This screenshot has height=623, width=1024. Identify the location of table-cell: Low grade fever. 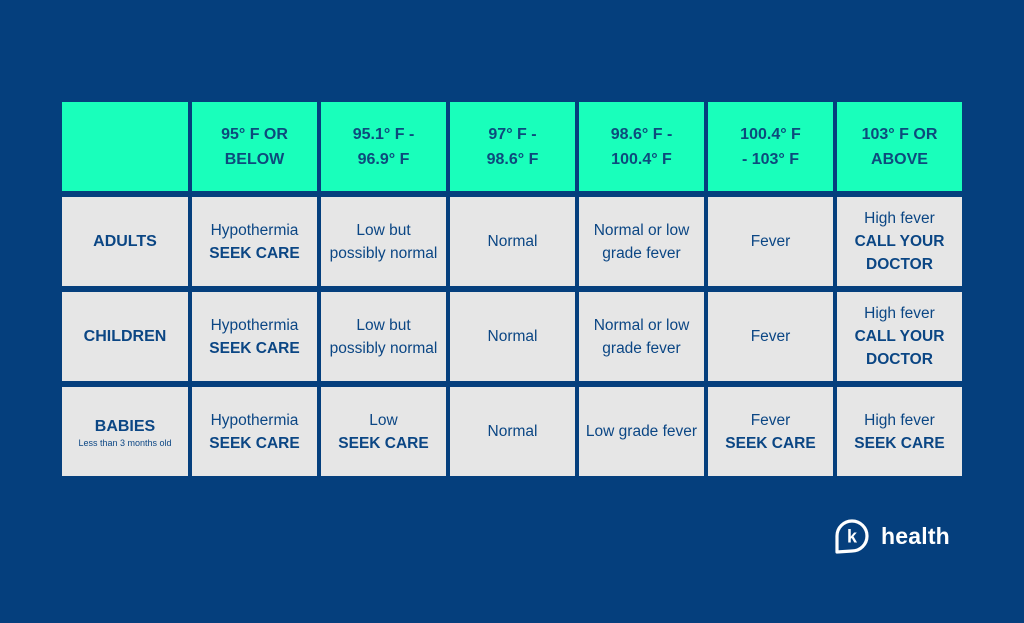
(641, 431).